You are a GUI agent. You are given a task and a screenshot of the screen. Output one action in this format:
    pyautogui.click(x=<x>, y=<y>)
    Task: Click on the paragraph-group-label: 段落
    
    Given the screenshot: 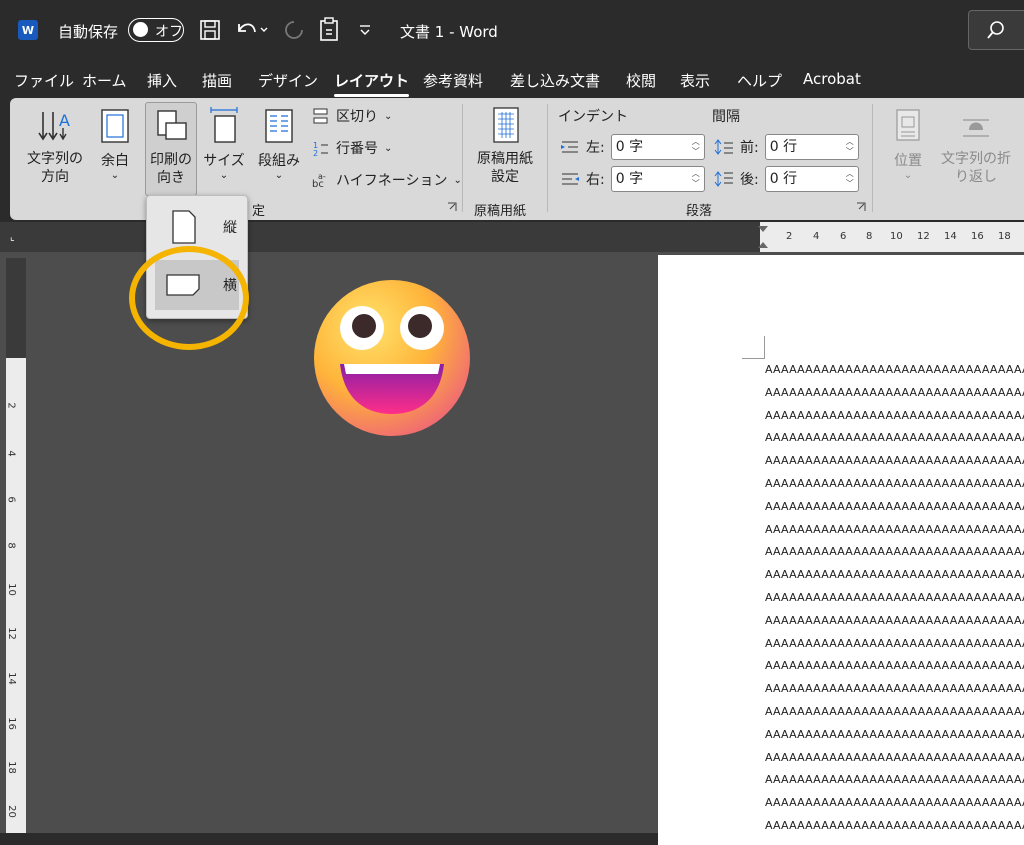 What is the action you would take?
    pyautogui.click(x=699, y=211)
    